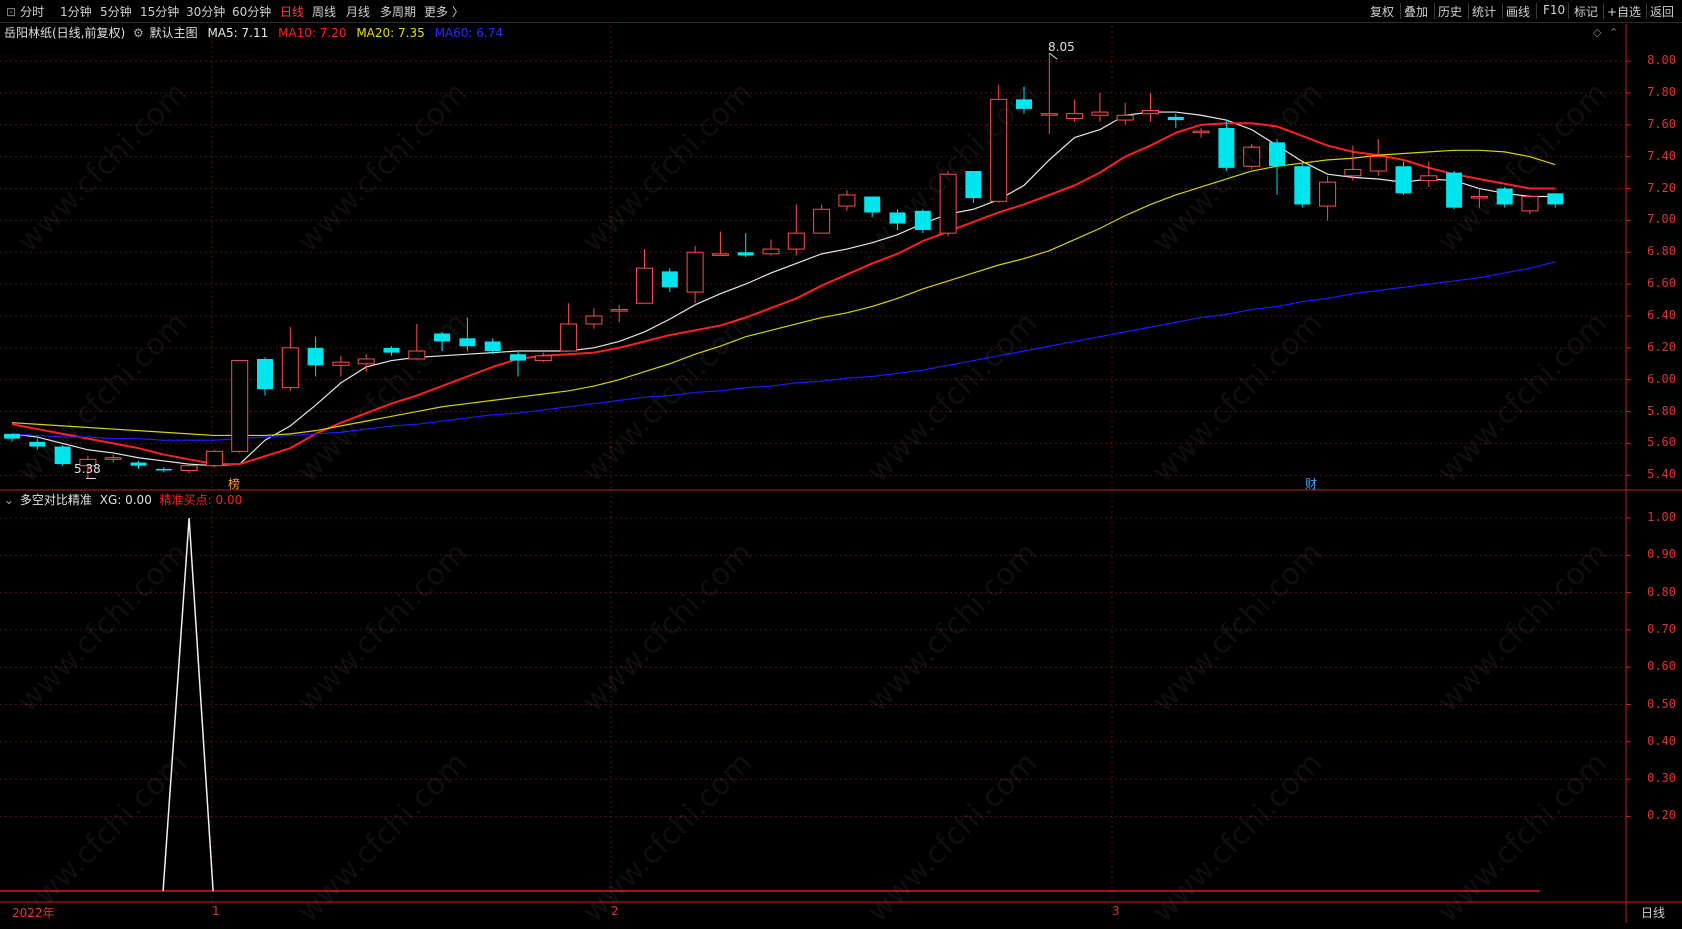  Describe the element at coordinates (1554, 10) in the screenshot. I see `f10-button: F10` at that location.